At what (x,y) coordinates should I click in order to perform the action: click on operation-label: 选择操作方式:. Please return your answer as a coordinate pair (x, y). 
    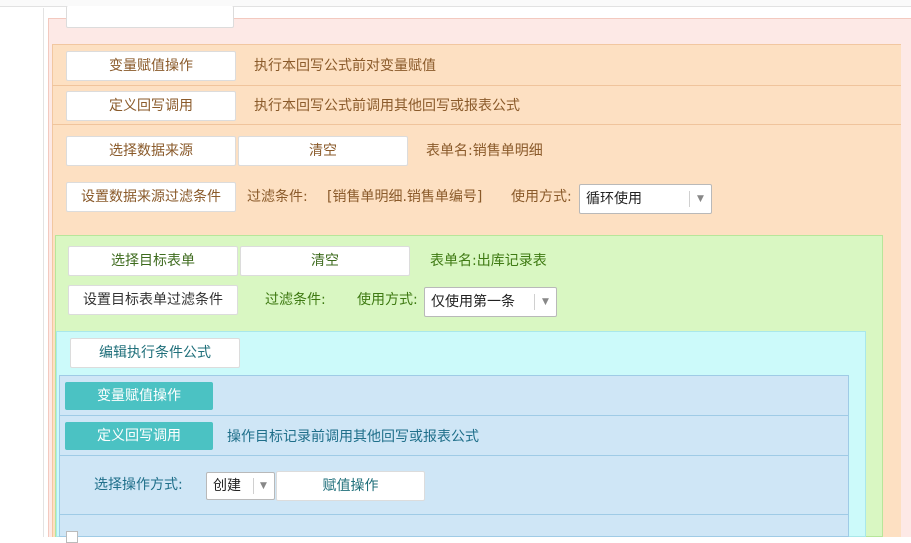
    Looking at the image, I should click on (138, 485).